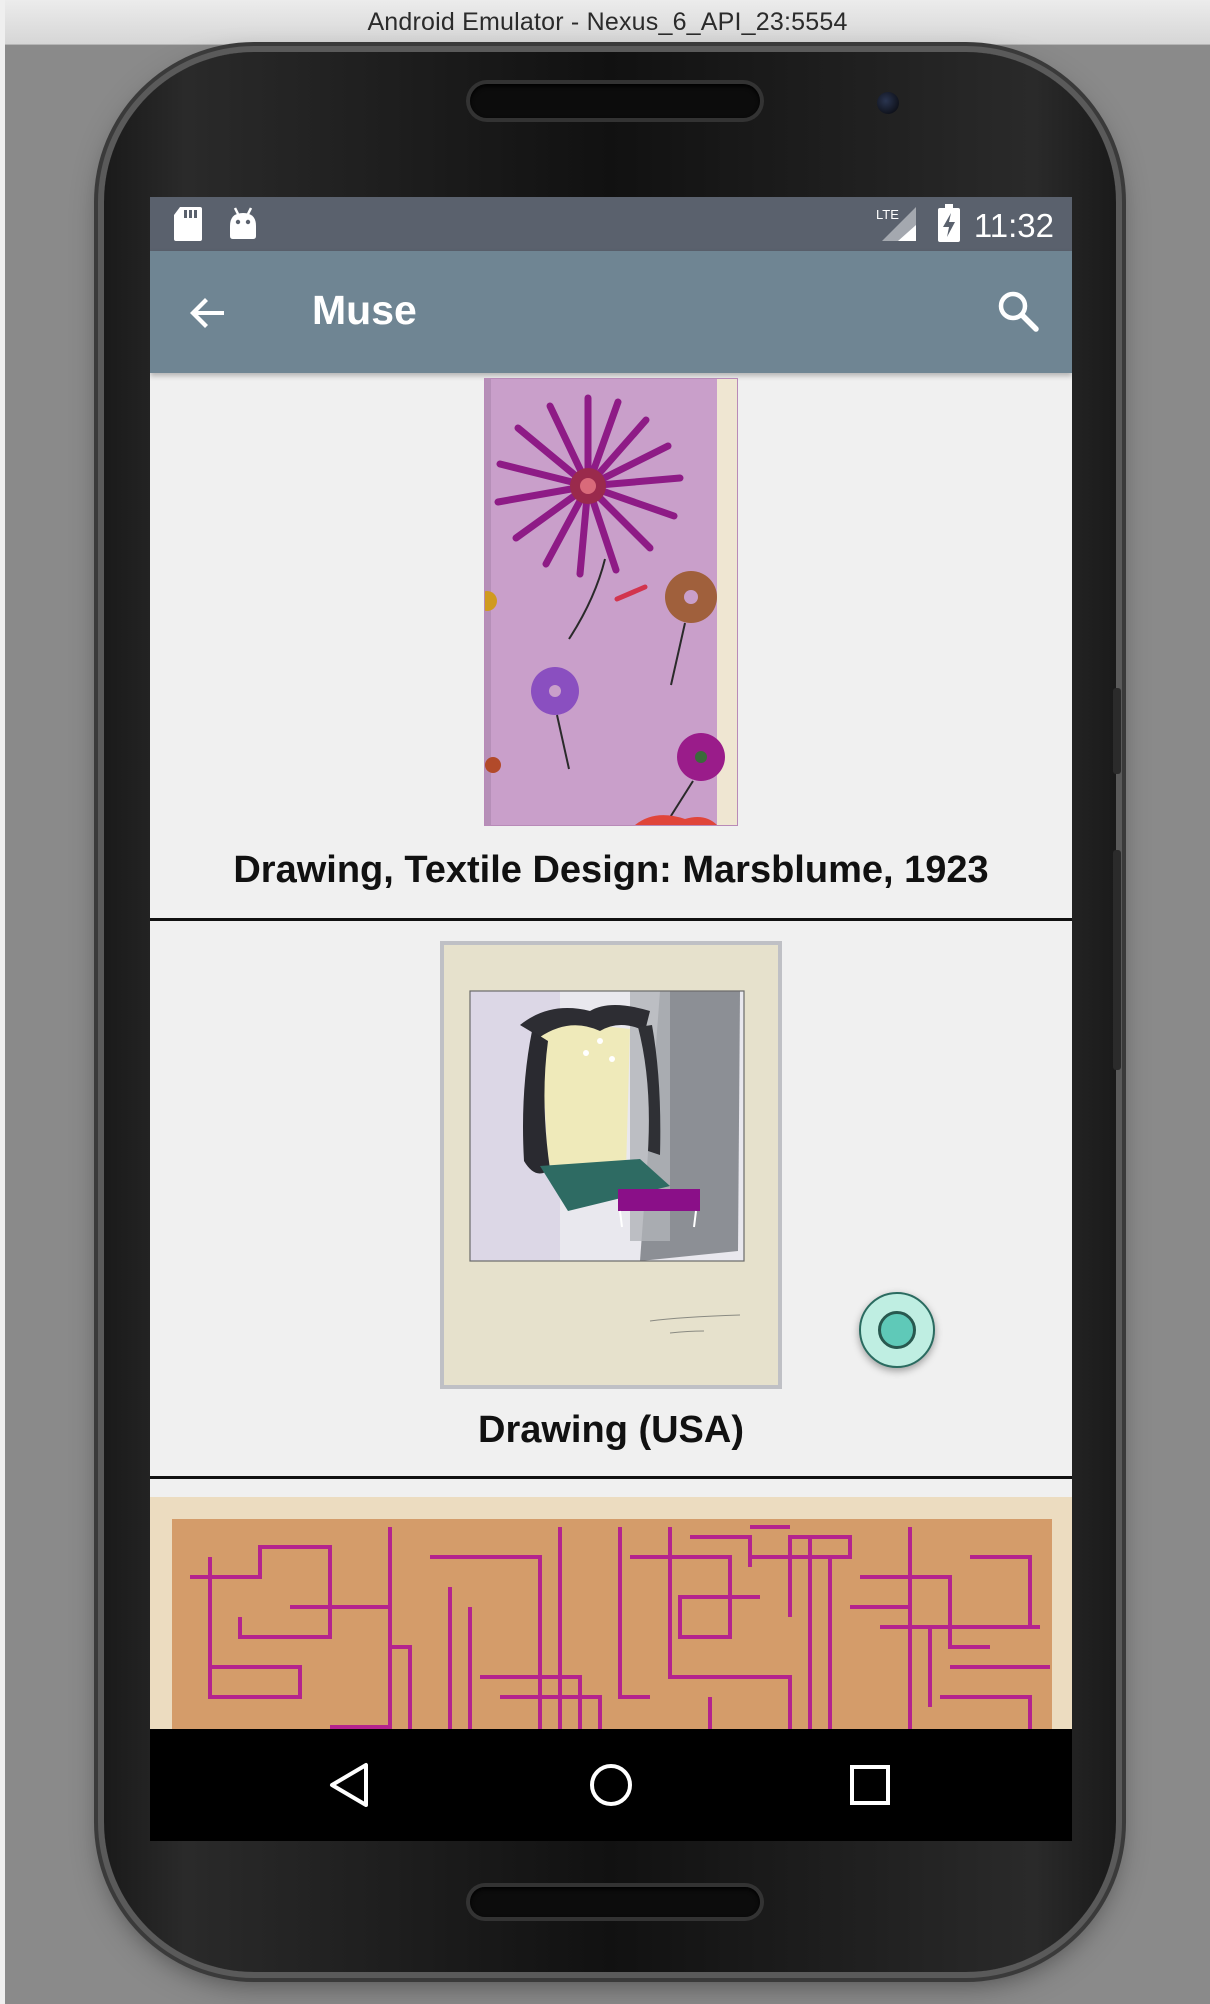 The width and height of the screenshot is (1210, 2004). I want to click on window-edge, so click(2, 1002).